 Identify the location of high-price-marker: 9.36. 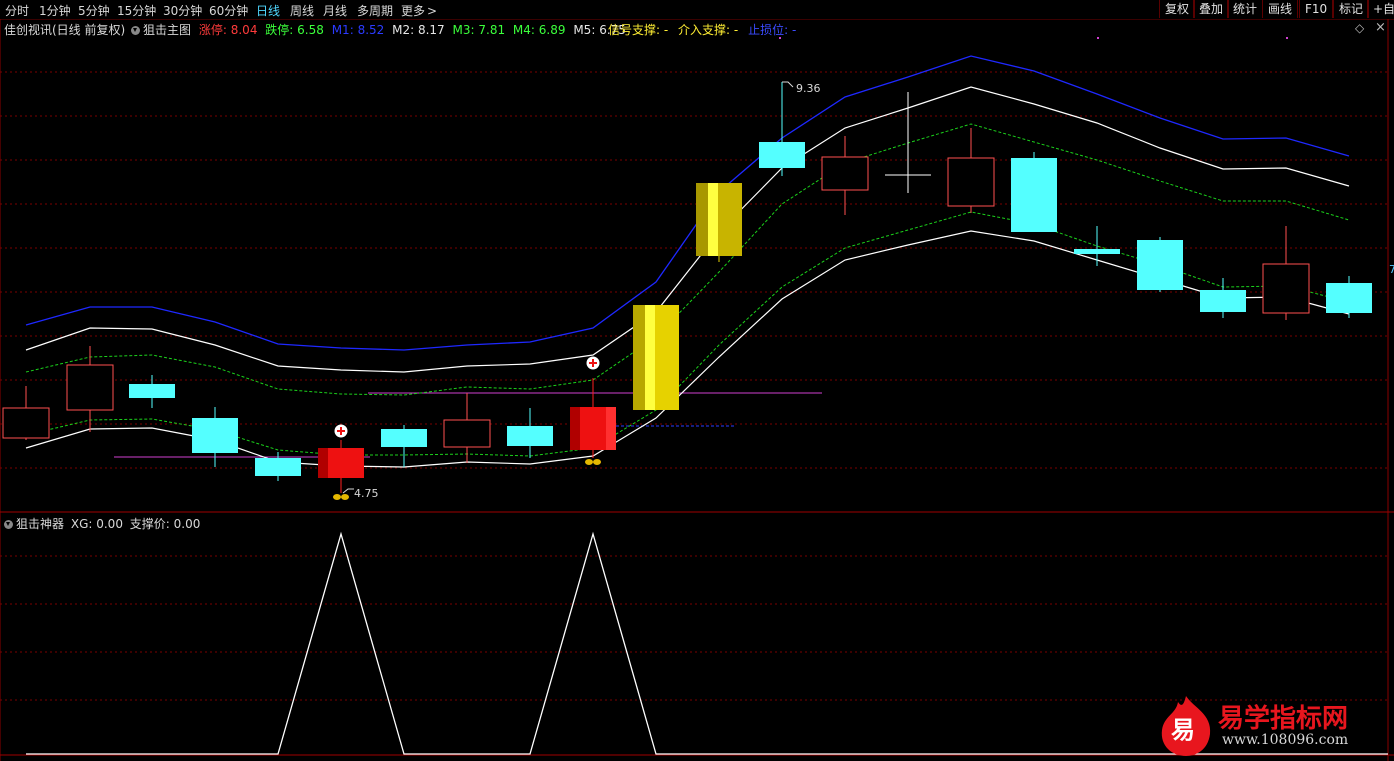
(801, 88).